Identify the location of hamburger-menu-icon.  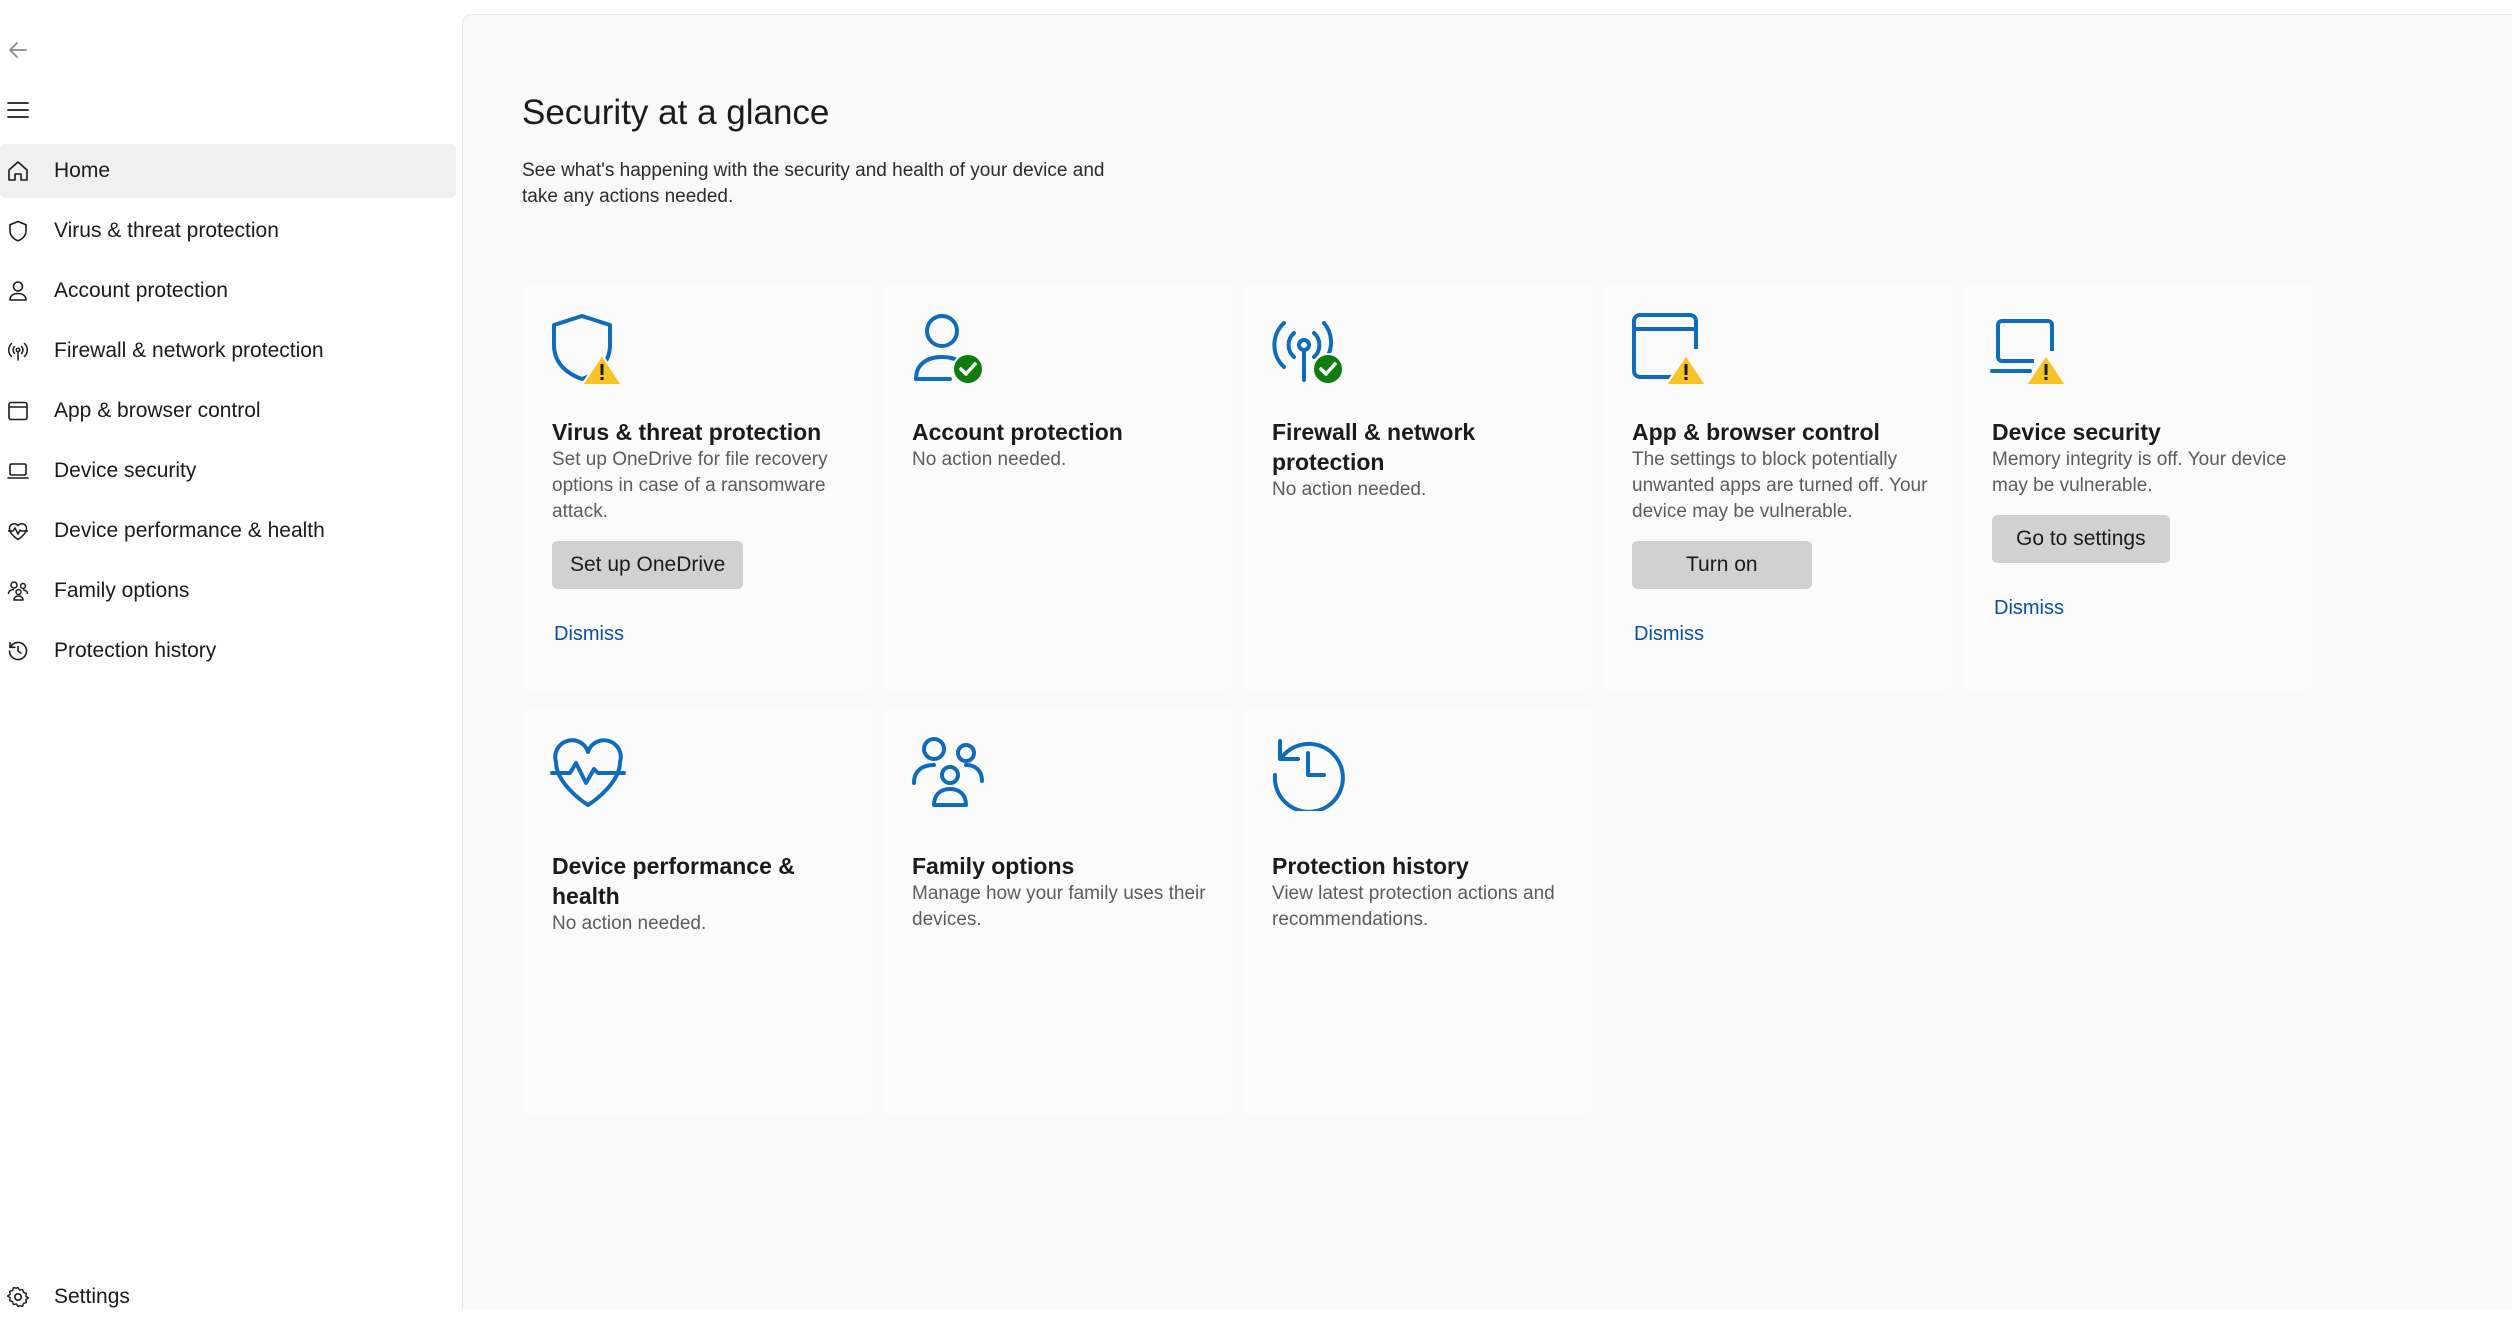
(18, 110).